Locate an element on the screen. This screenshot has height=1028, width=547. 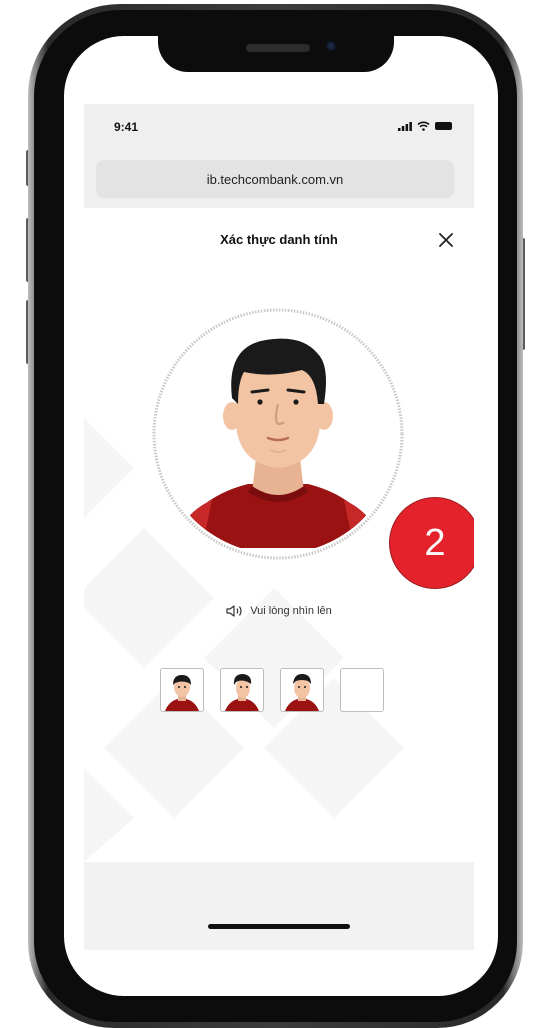
wifi-icon is located at coordinates (423, 126).